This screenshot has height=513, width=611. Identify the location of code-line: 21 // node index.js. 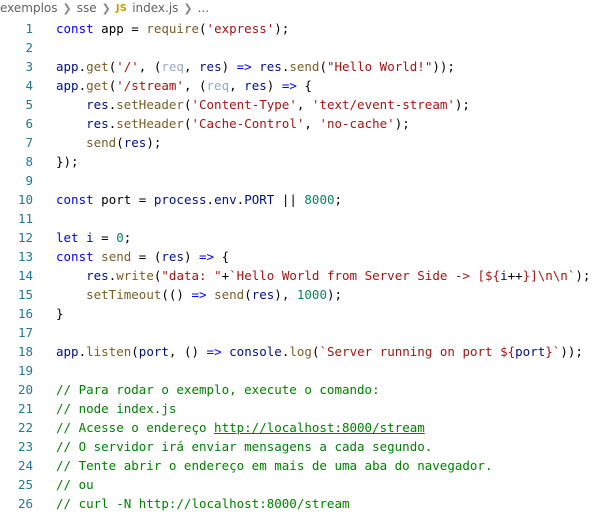
(305, 408).